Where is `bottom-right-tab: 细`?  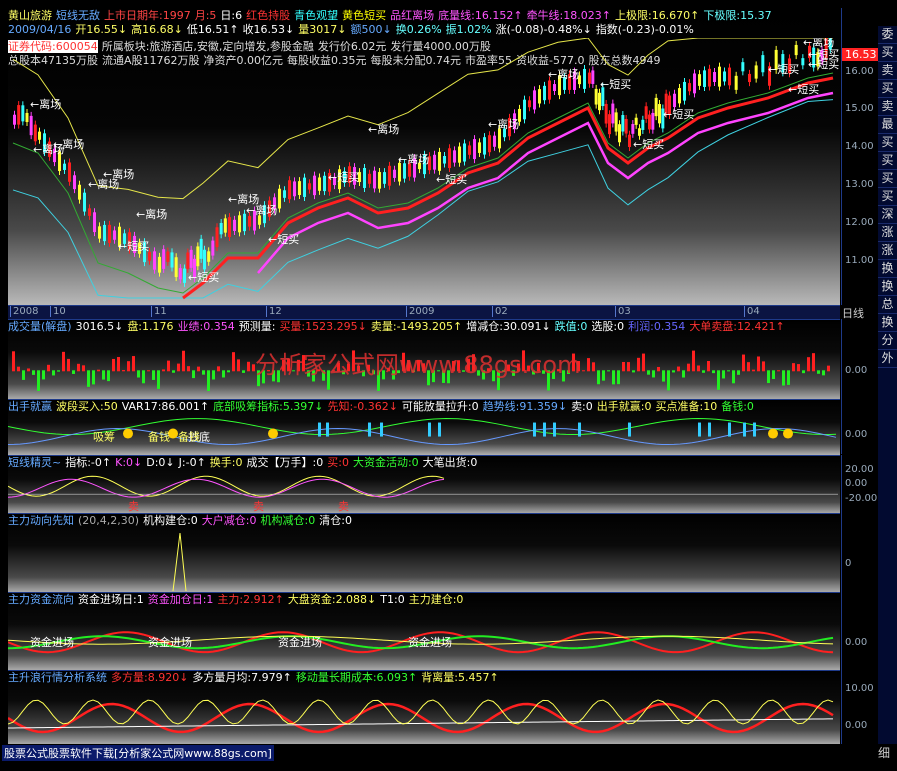
bottom-right-tab: 细 is located at coordinates (884, 752).